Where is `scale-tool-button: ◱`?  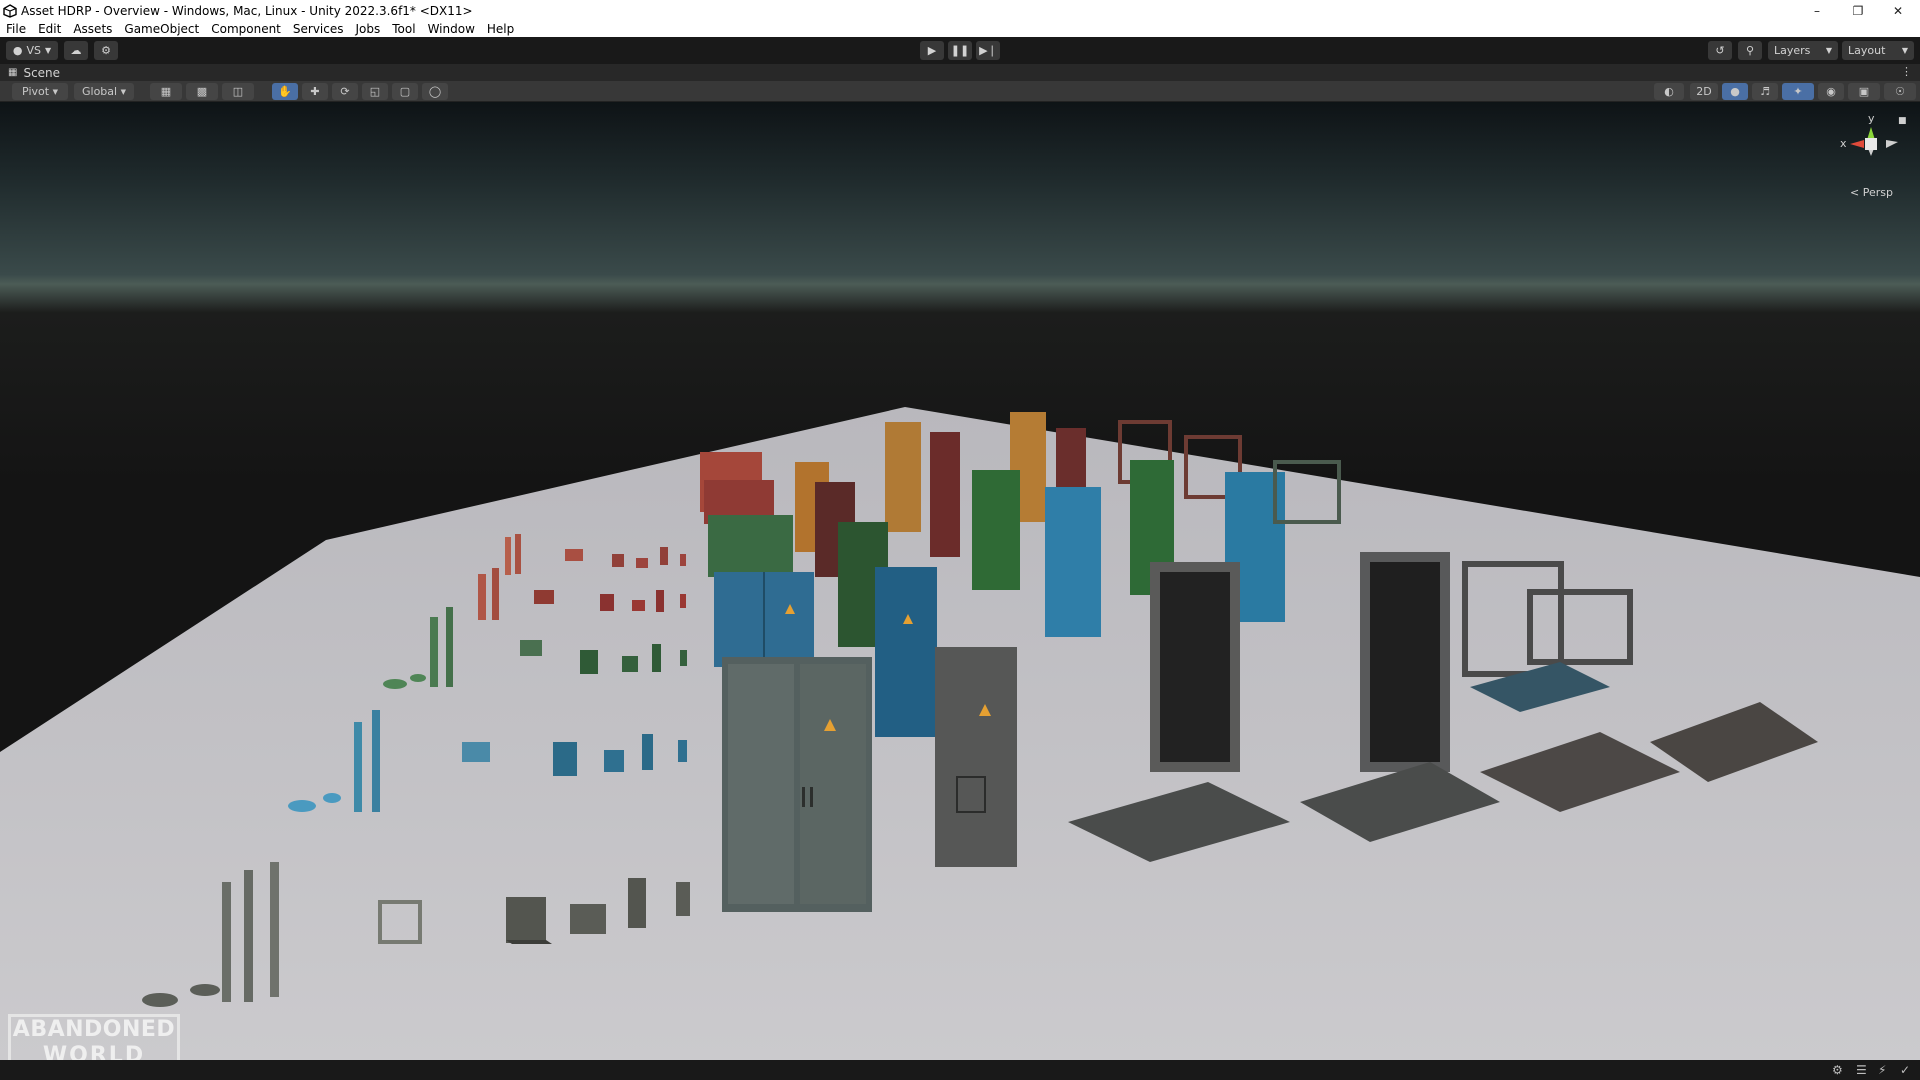 scale-tool-button: ◱ is located at coordinates (375, 91).